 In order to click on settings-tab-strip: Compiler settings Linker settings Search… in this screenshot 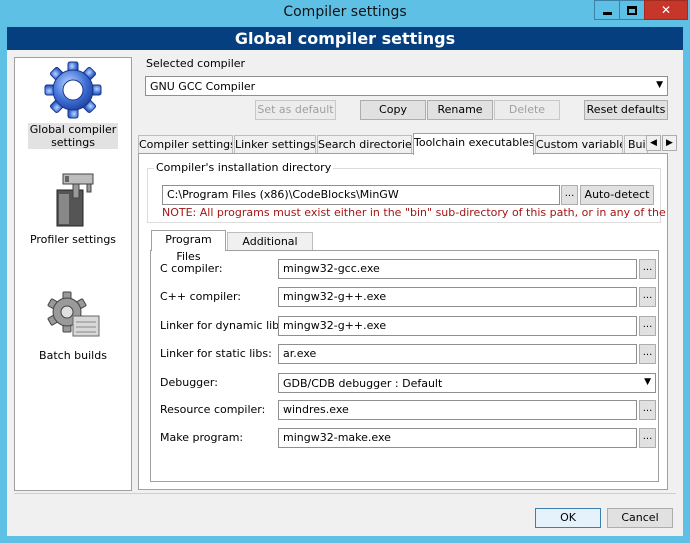, I will do `click(407, 144)`.